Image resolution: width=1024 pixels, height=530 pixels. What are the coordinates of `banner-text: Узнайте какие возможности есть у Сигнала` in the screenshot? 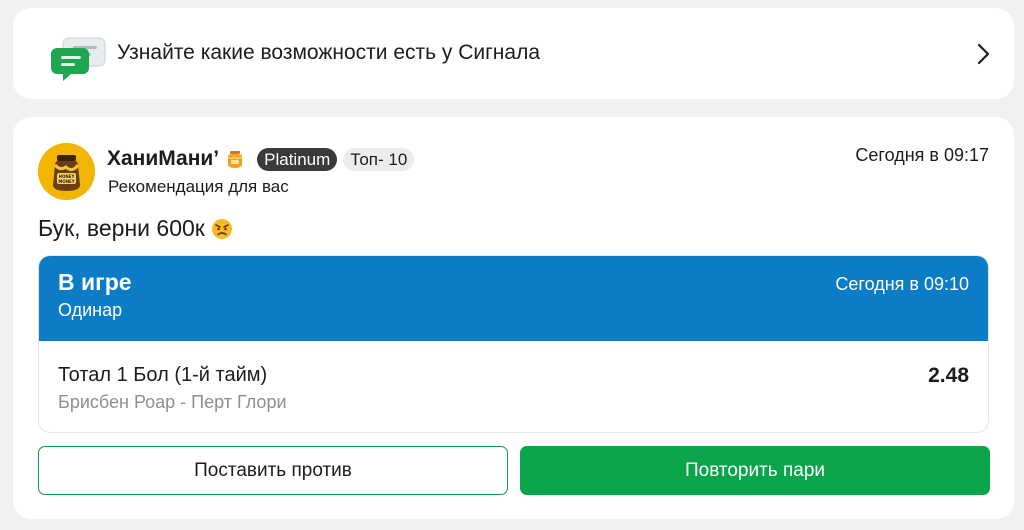 It's located at (329, 52).